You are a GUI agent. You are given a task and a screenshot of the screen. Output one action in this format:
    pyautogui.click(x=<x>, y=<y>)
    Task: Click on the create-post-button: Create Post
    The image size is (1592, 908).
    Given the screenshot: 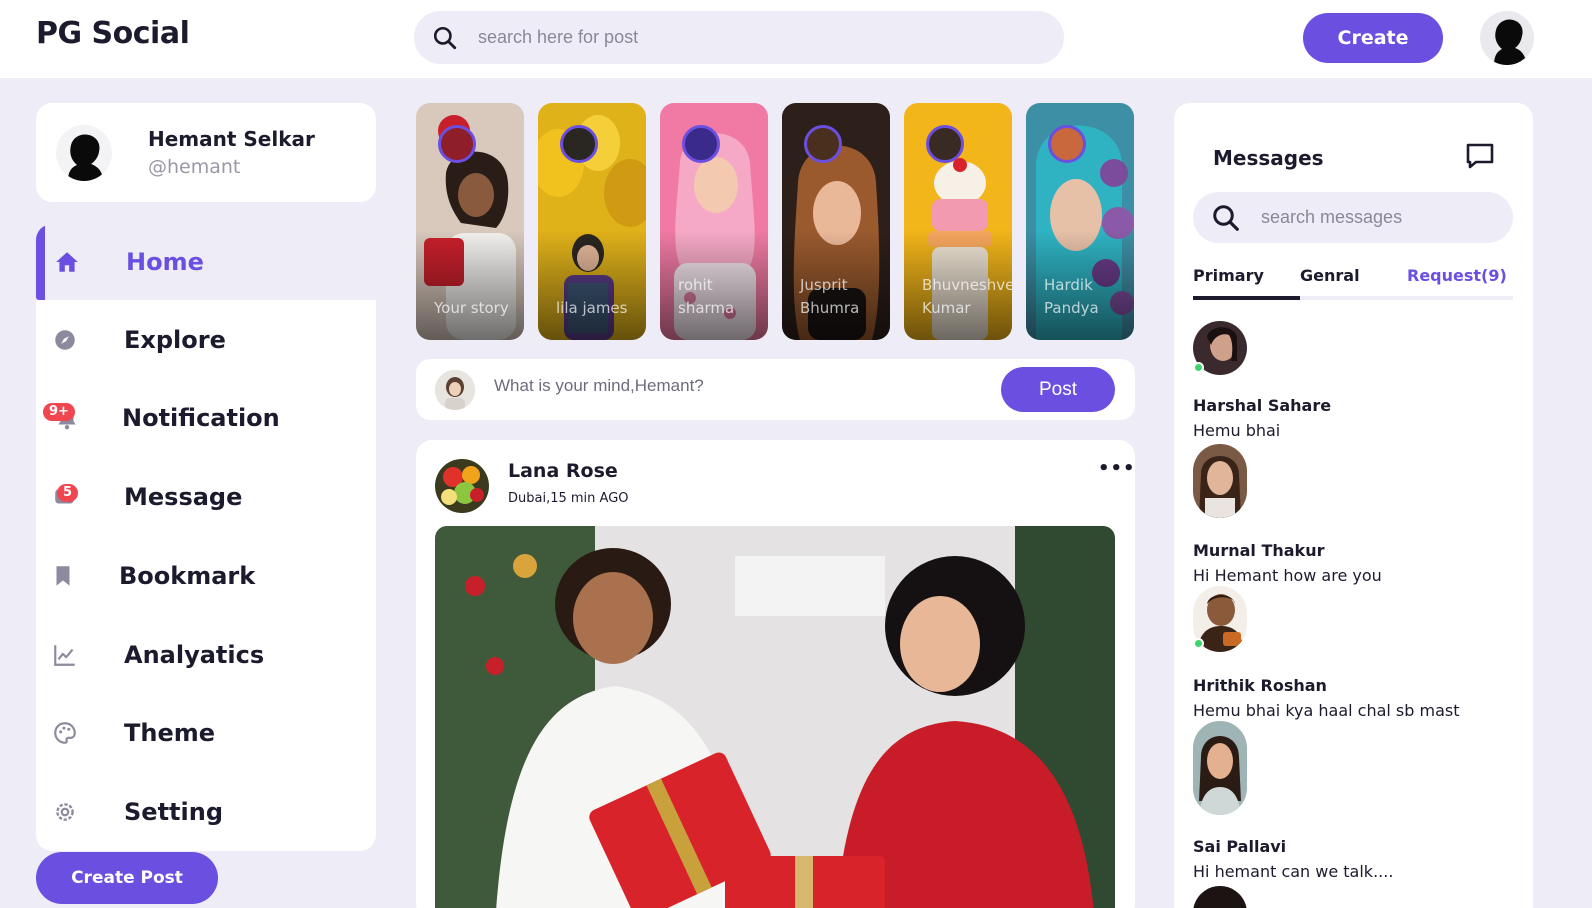 What is the action you would take?
    pyautogui.click(x=127, y=878)
    